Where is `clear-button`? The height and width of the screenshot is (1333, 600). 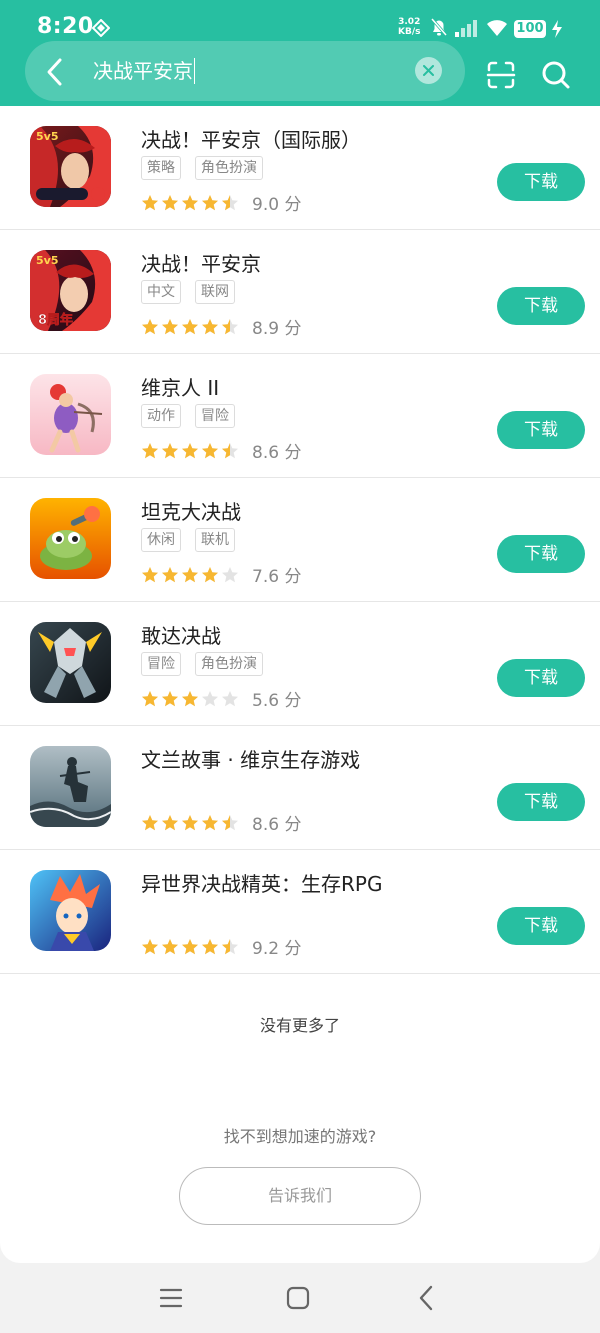 clear-button is located at coordinates (428, 70).